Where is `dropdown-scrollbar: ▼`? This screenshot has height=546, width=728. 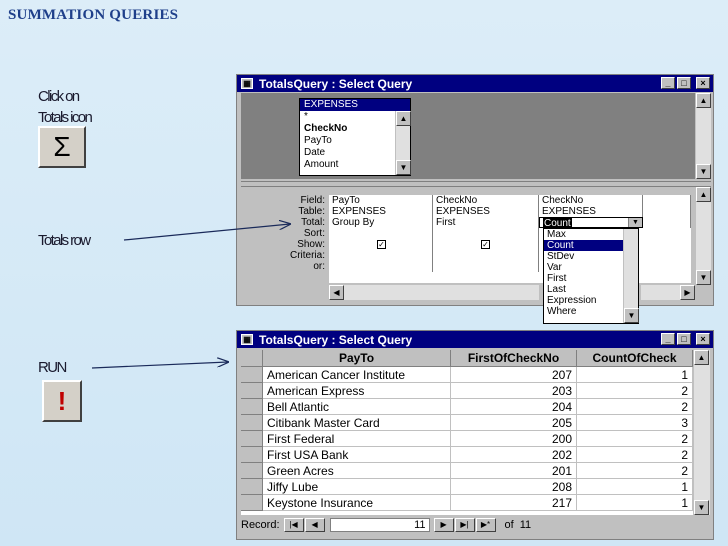 dropdown-scrollbar: ▼ is located at coordinates (631, 276).